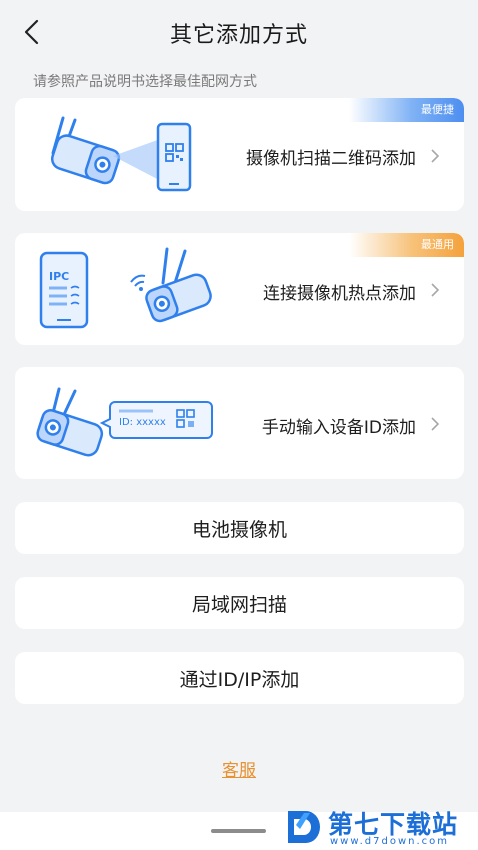  I want to click on watermark-url: www.d7down.com, so click(390, 841).